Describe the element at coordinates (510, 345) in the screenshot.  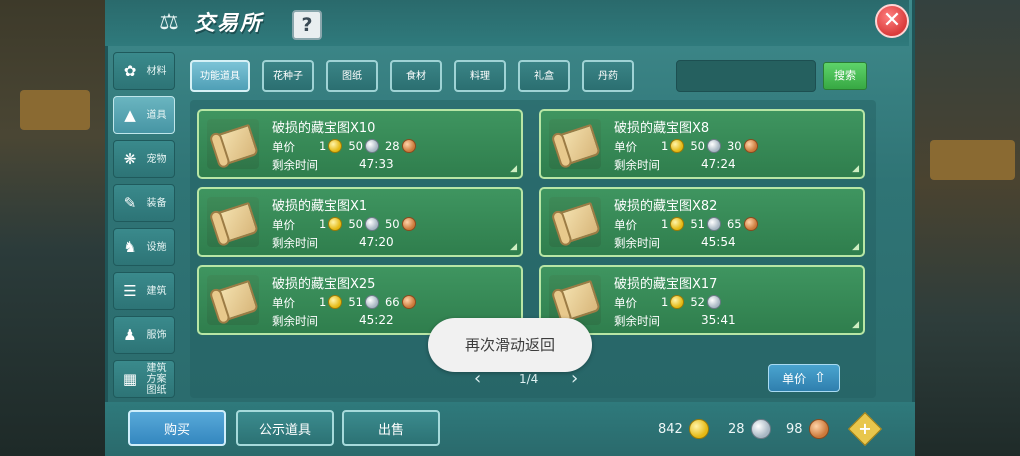
I see `toast-message: 再次滑动返回` at that location.